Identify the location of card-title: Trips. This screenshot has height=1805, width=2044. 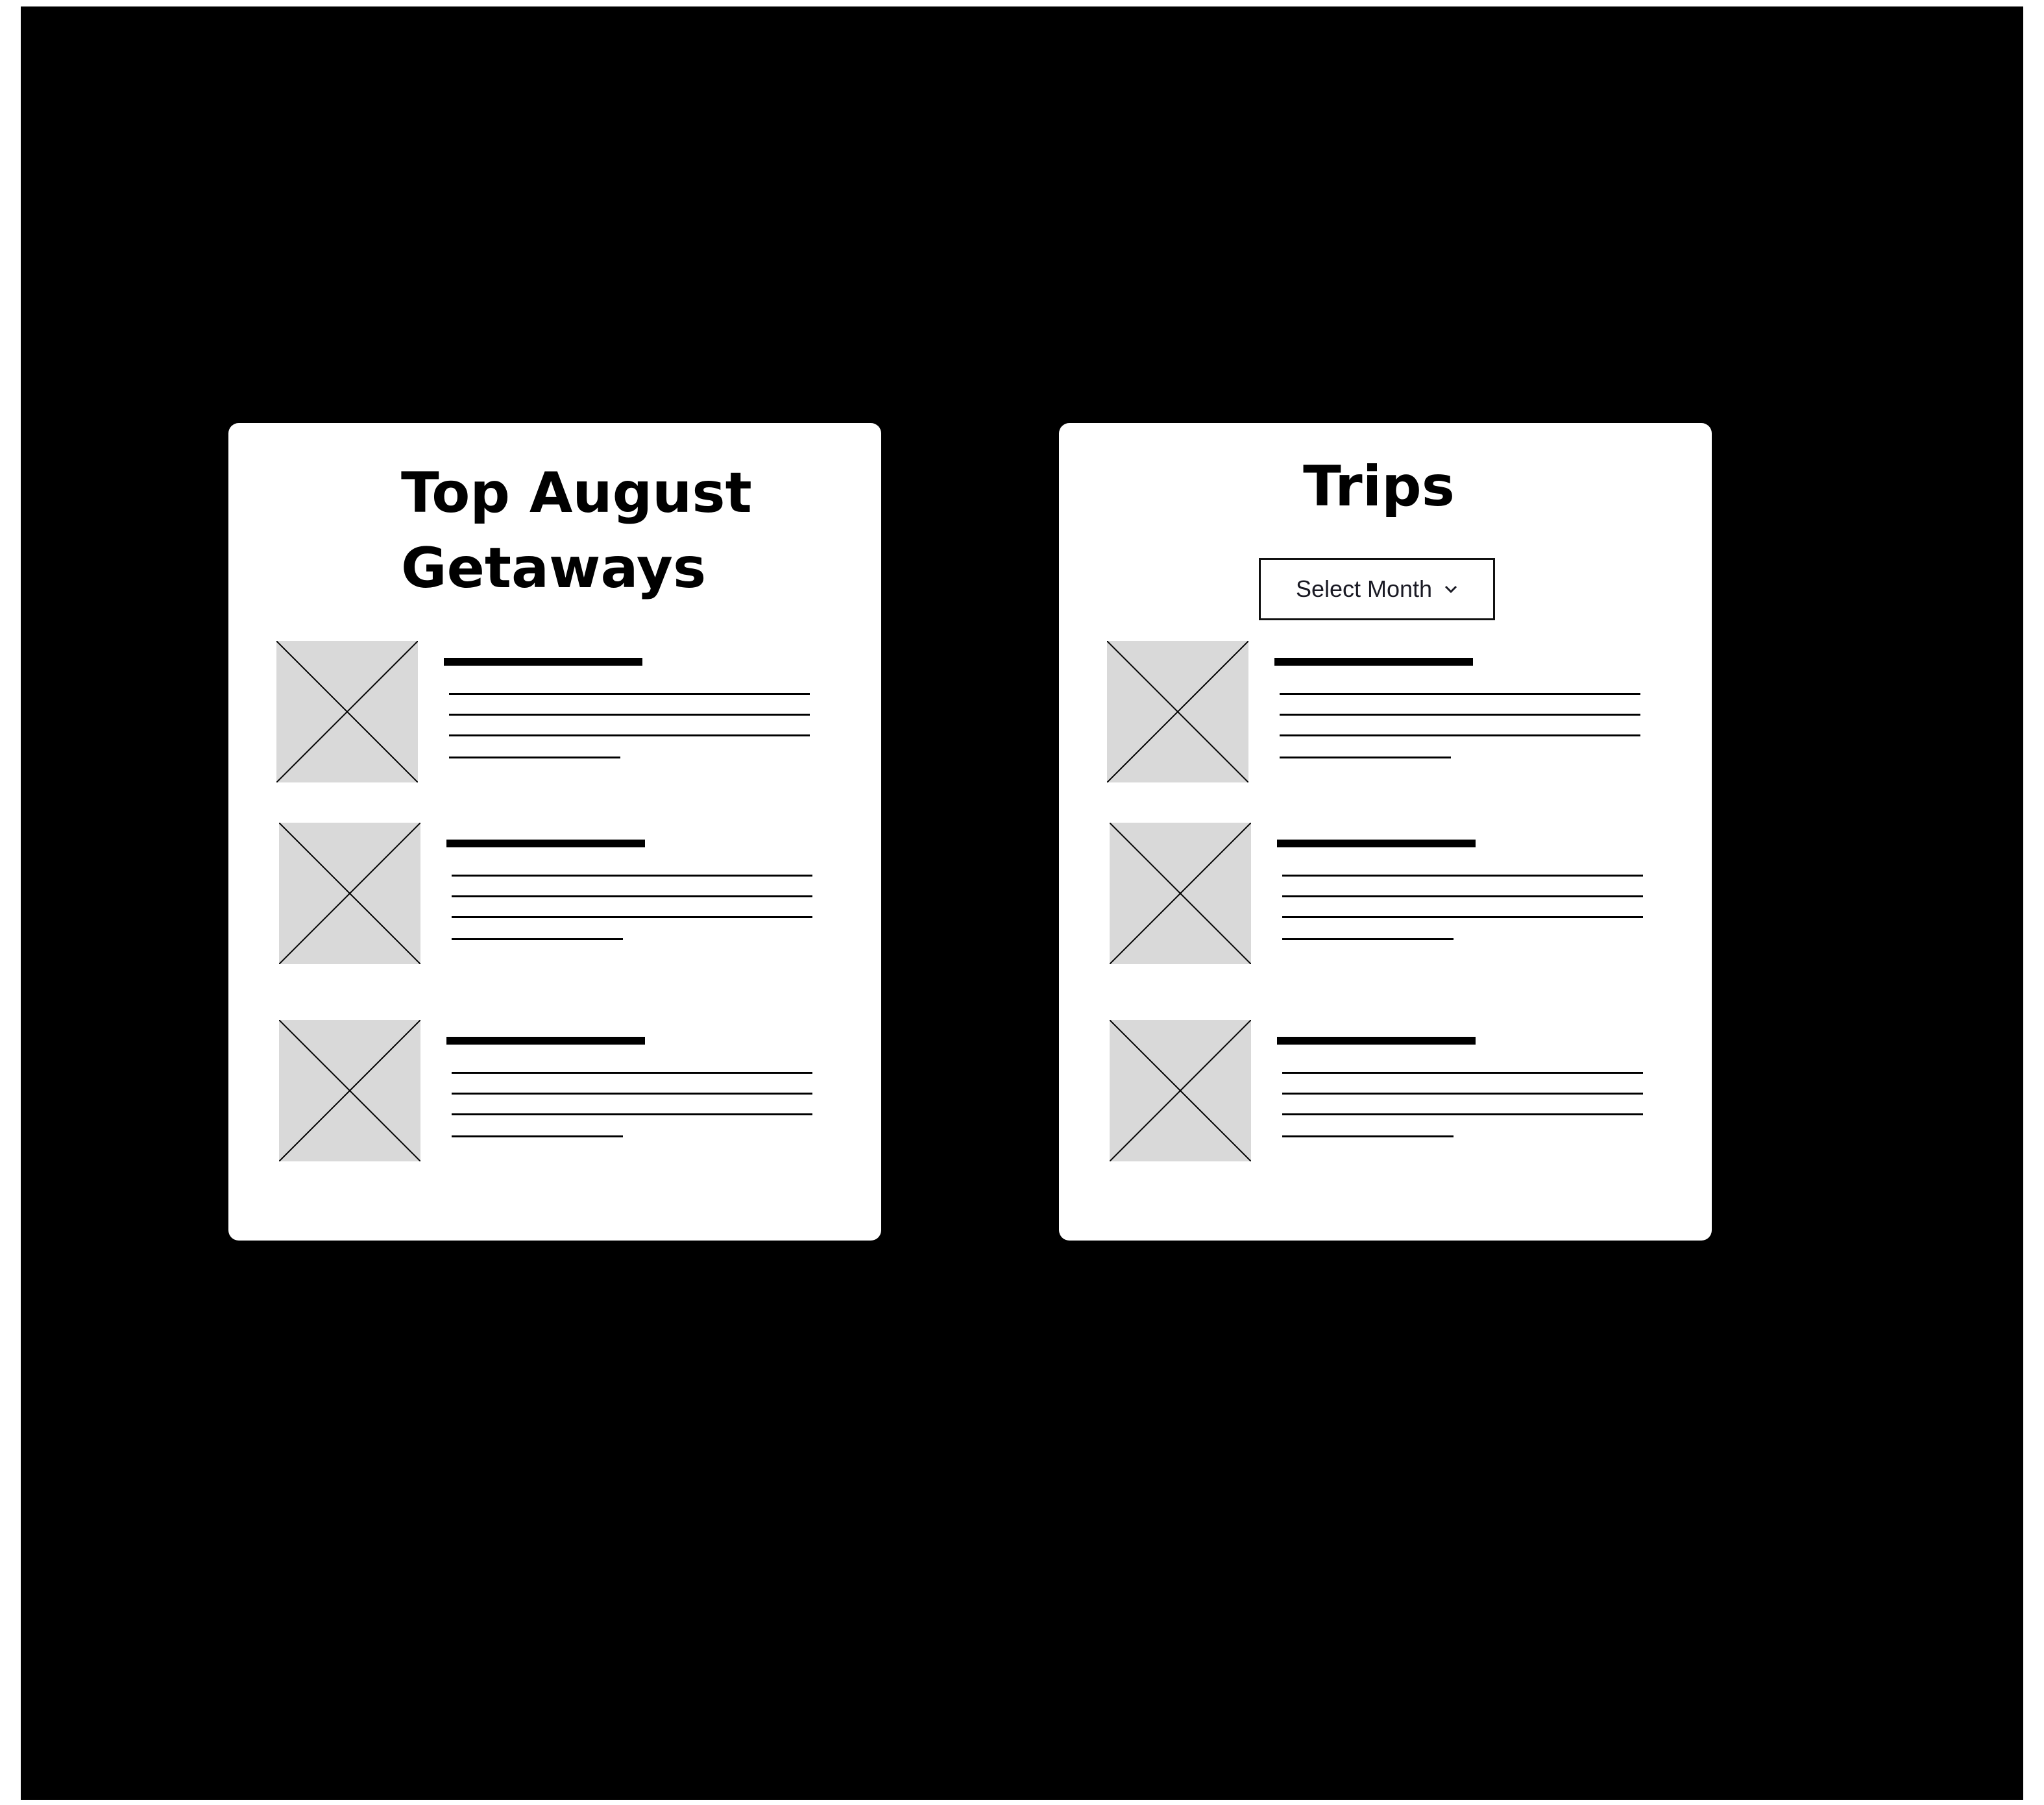
(1379, 486).